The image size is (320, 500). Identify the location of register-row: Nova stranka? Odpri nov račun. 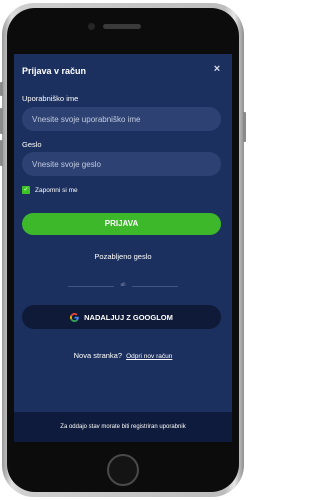
(123, 355).